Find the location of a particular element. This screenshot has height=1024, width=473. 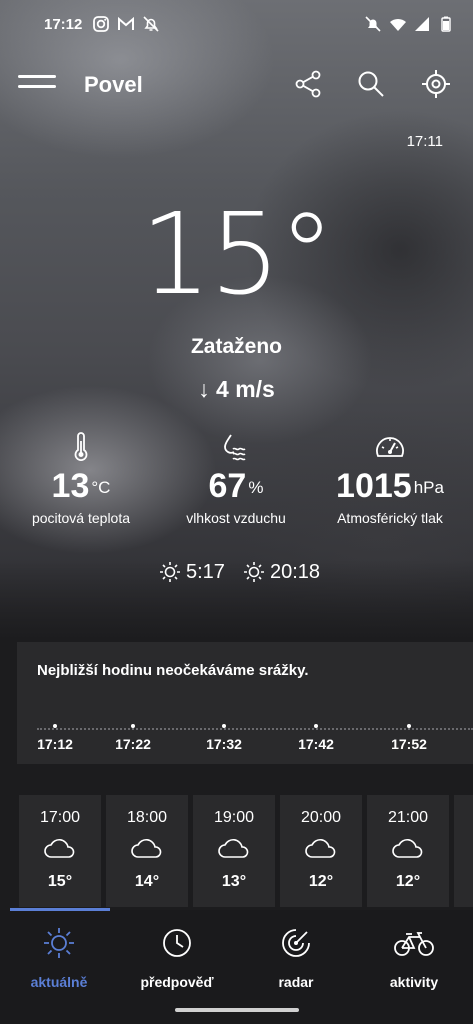

condition-text: Zataženo is located at coordinates (236, 346).